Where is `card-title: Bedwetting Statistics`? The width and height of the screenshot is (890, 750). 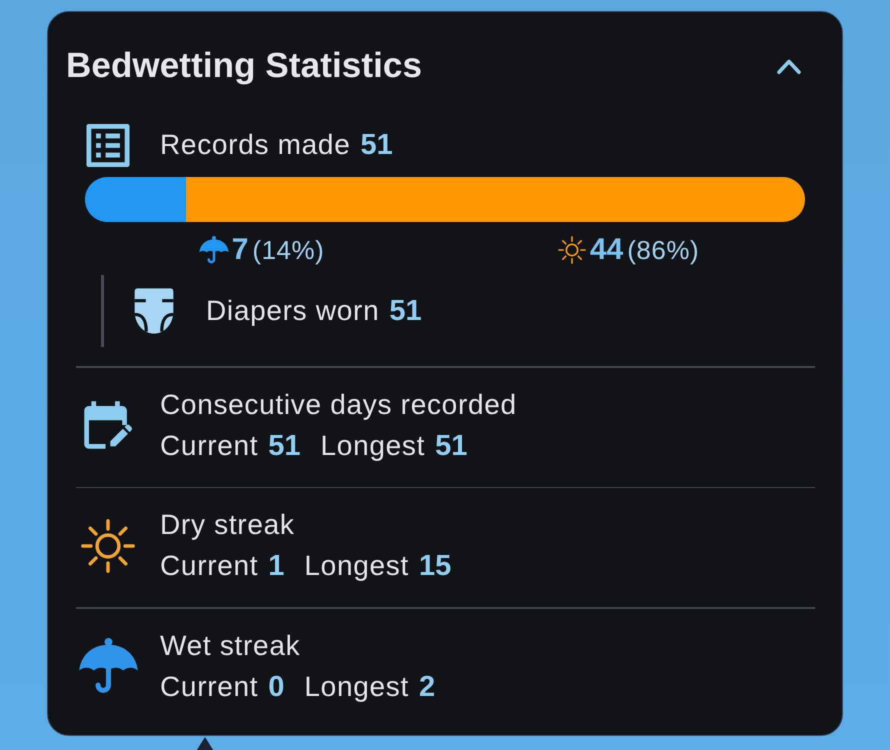 card-title: Bedwetting Statistics is located at coordinates (244, 66).